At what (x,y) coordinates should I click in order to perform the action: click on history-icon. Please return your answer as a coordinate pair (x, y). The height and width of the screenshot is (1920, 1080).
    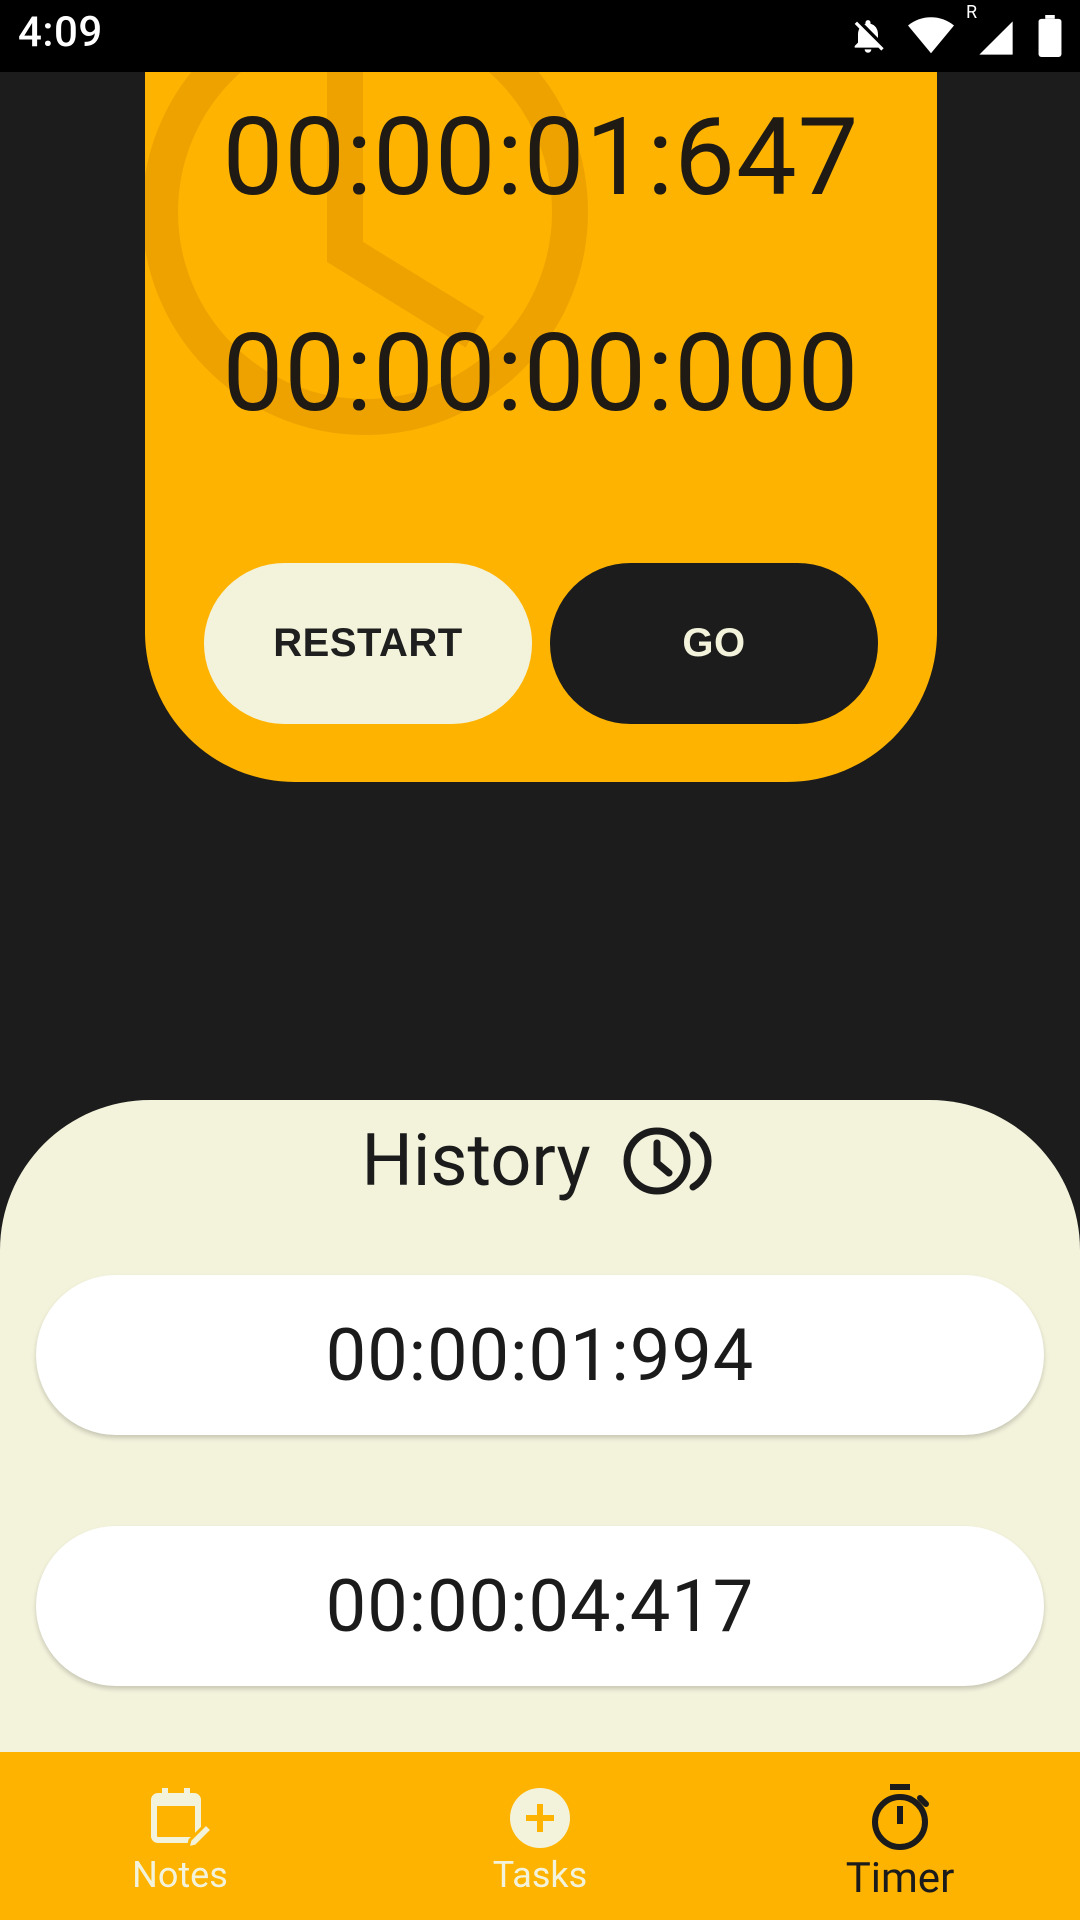
    Looking at the image, I should click on (667, 1160).